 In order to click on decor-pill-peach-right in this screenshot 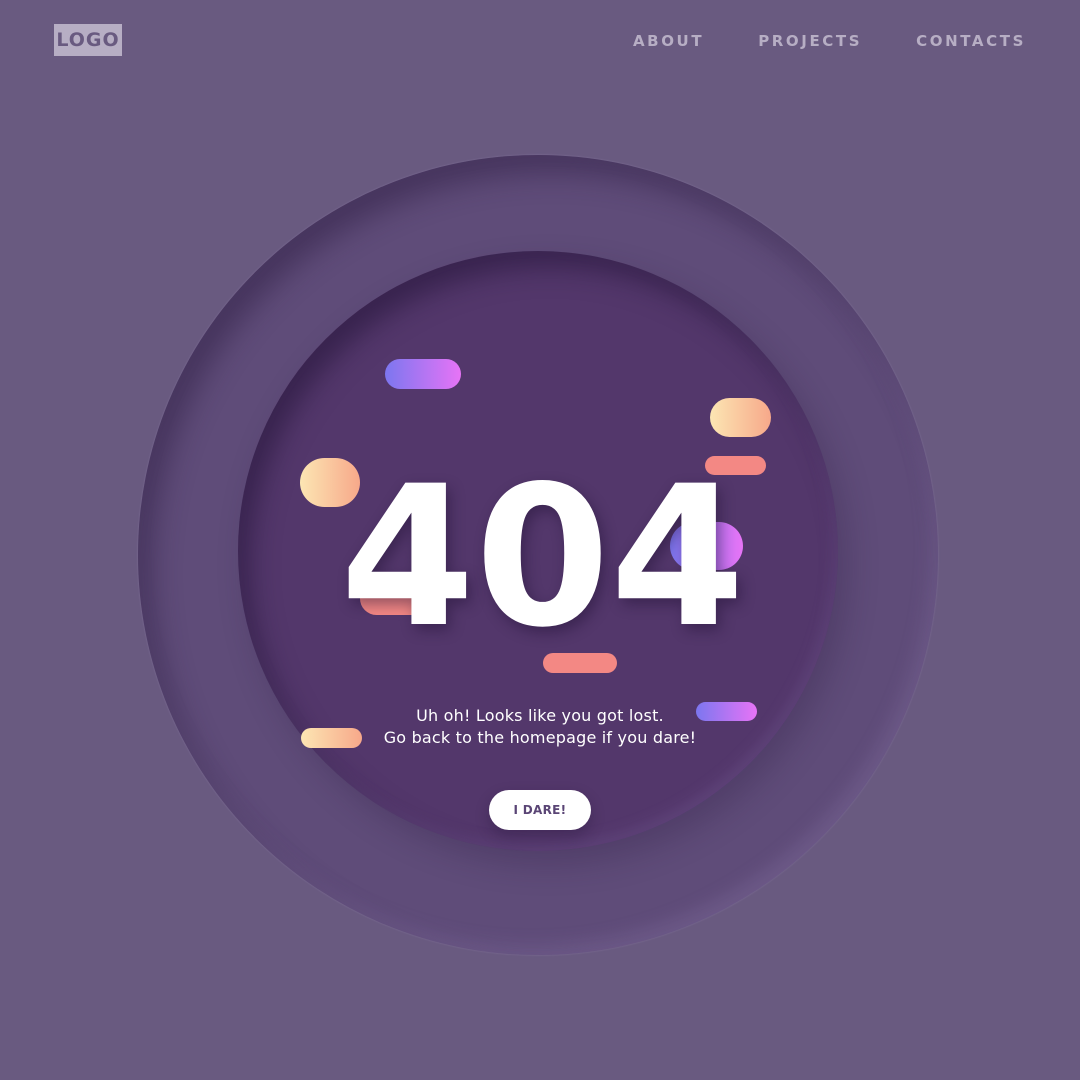, I will do `click(740, 417)`.